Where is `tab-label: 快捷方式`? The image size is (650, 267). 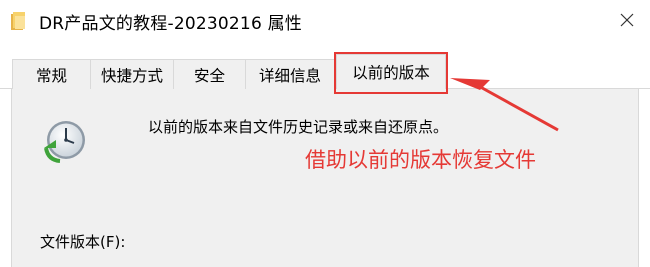 tab-label: 快捷方式 is located at coordinates (131, 75).